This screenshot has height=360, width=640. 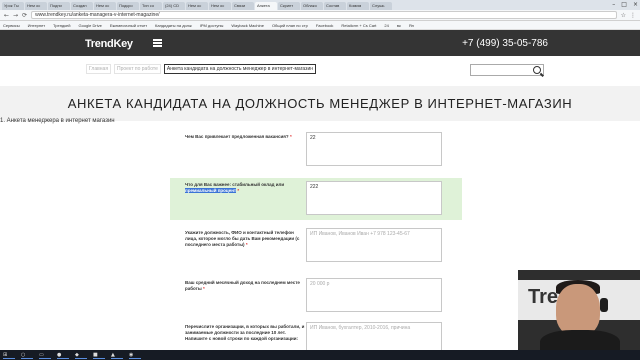 I want to click on bookmark-item: 24, so click(x=386, y=25).